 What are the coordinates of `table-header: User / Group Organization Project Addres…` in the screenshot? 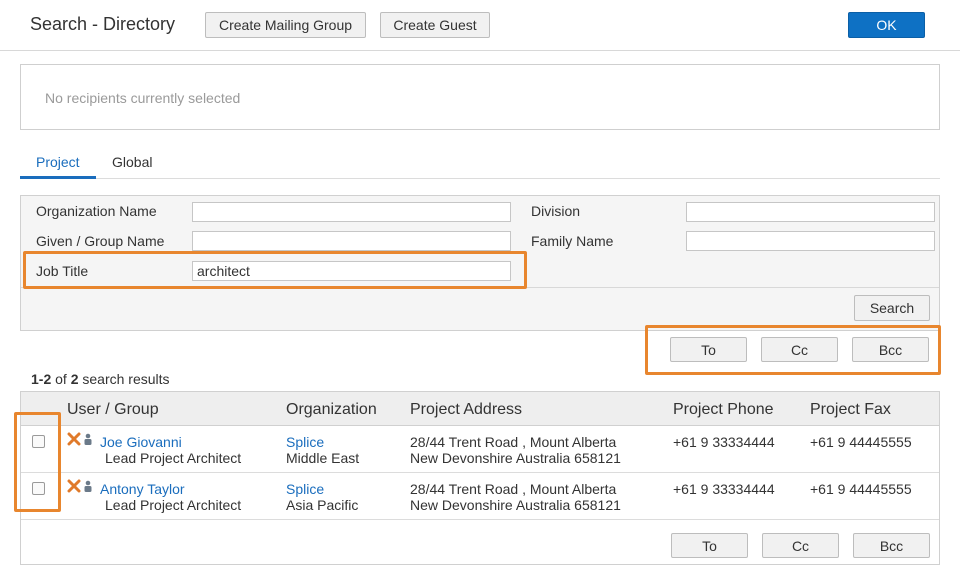 It's located at (480, 408).